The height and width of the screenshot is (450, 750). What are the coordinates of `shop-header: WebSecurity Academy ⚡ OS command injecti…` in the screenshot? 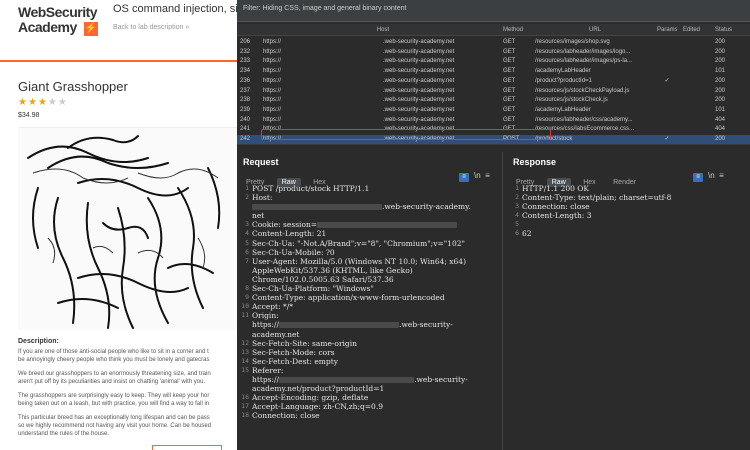 It's located at (120, 20).